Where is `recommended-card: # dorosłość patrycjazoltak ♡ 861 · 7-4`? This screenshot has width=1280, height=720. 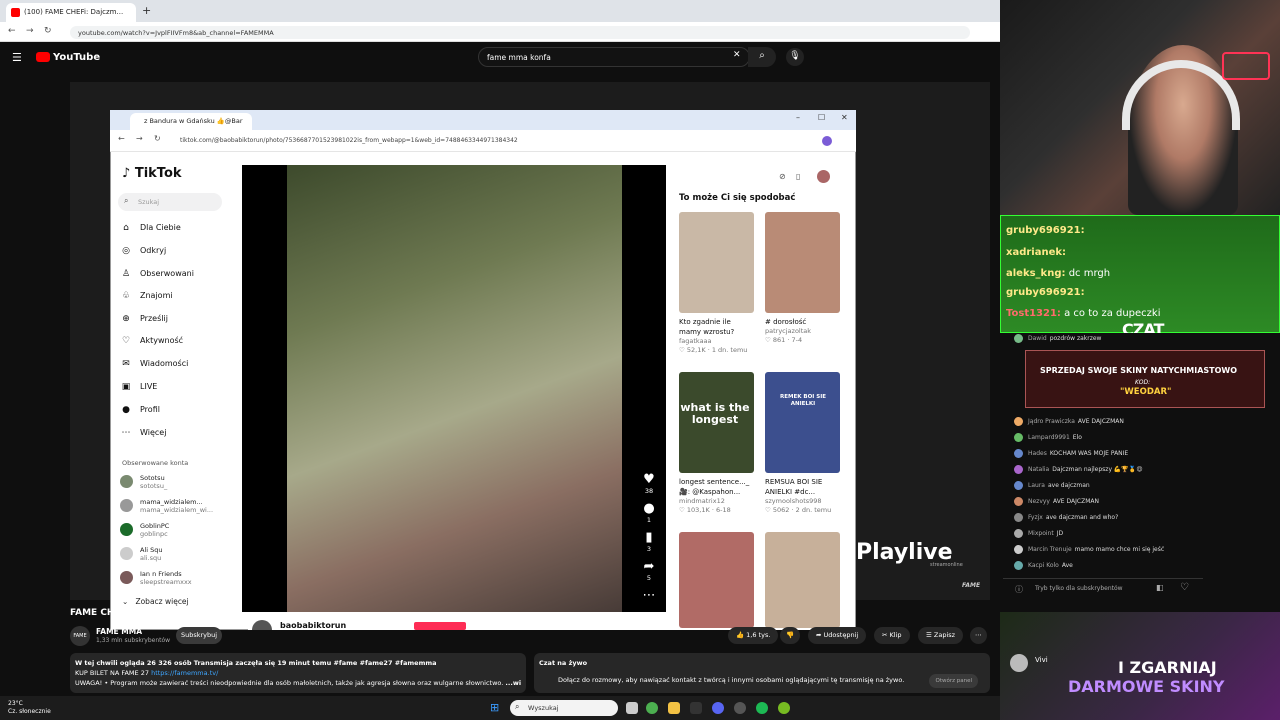
recommended-card: # dorosłość patrycjazoltak ♡ 861 · 7-4 is located at coordinates (802, 278).